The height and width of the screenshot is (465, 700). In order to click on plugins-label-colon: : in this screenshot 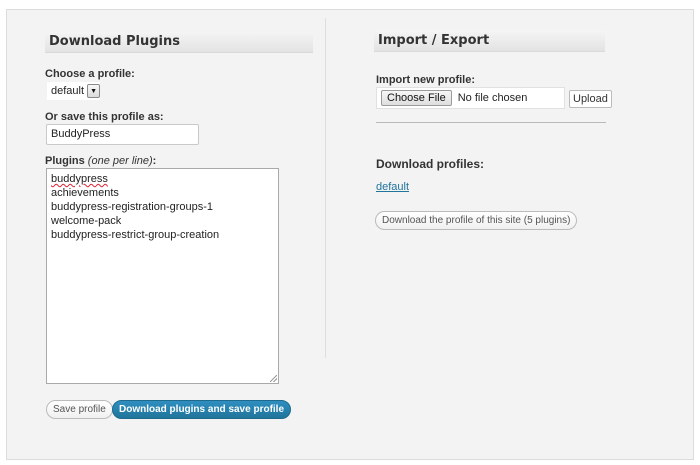, I will do `click(154, 161)`.